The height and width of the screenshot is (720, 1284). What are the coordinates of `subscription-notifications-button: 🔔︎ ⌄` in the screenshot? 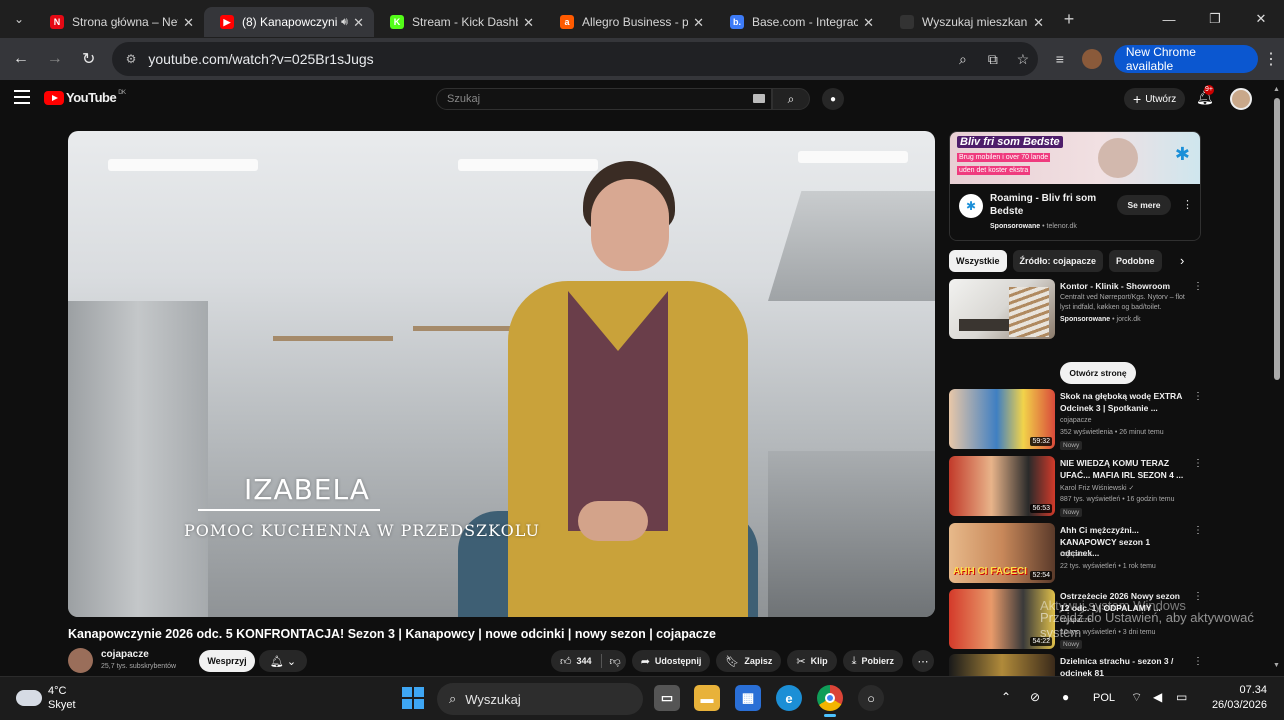 It's located at (283, 661).